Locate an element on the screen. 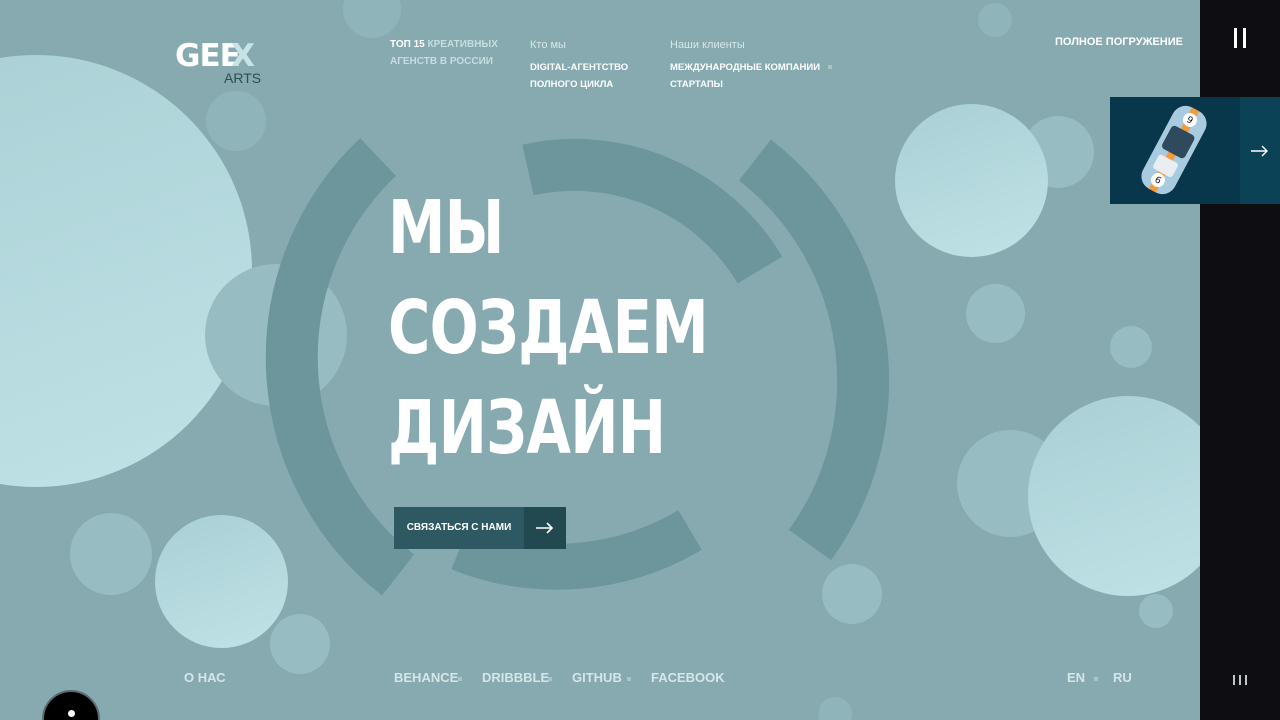  tagline-line2: АГЕНСТВ В РОССИИ is located at coordinates (441, 61).